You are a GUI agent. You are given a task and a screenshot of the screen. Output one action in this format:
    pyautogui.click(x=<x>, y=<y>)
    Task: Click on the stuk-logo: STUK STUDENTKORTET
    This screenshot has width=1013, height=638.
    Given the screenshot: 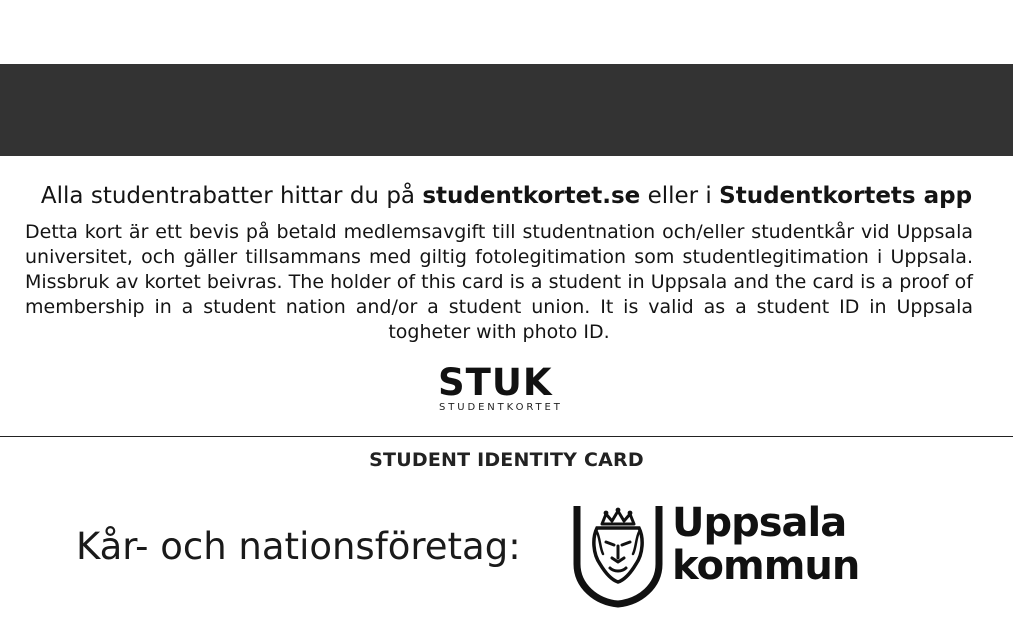 What is the action you would take?
    pyautogui.click(x=507, y=387)
    